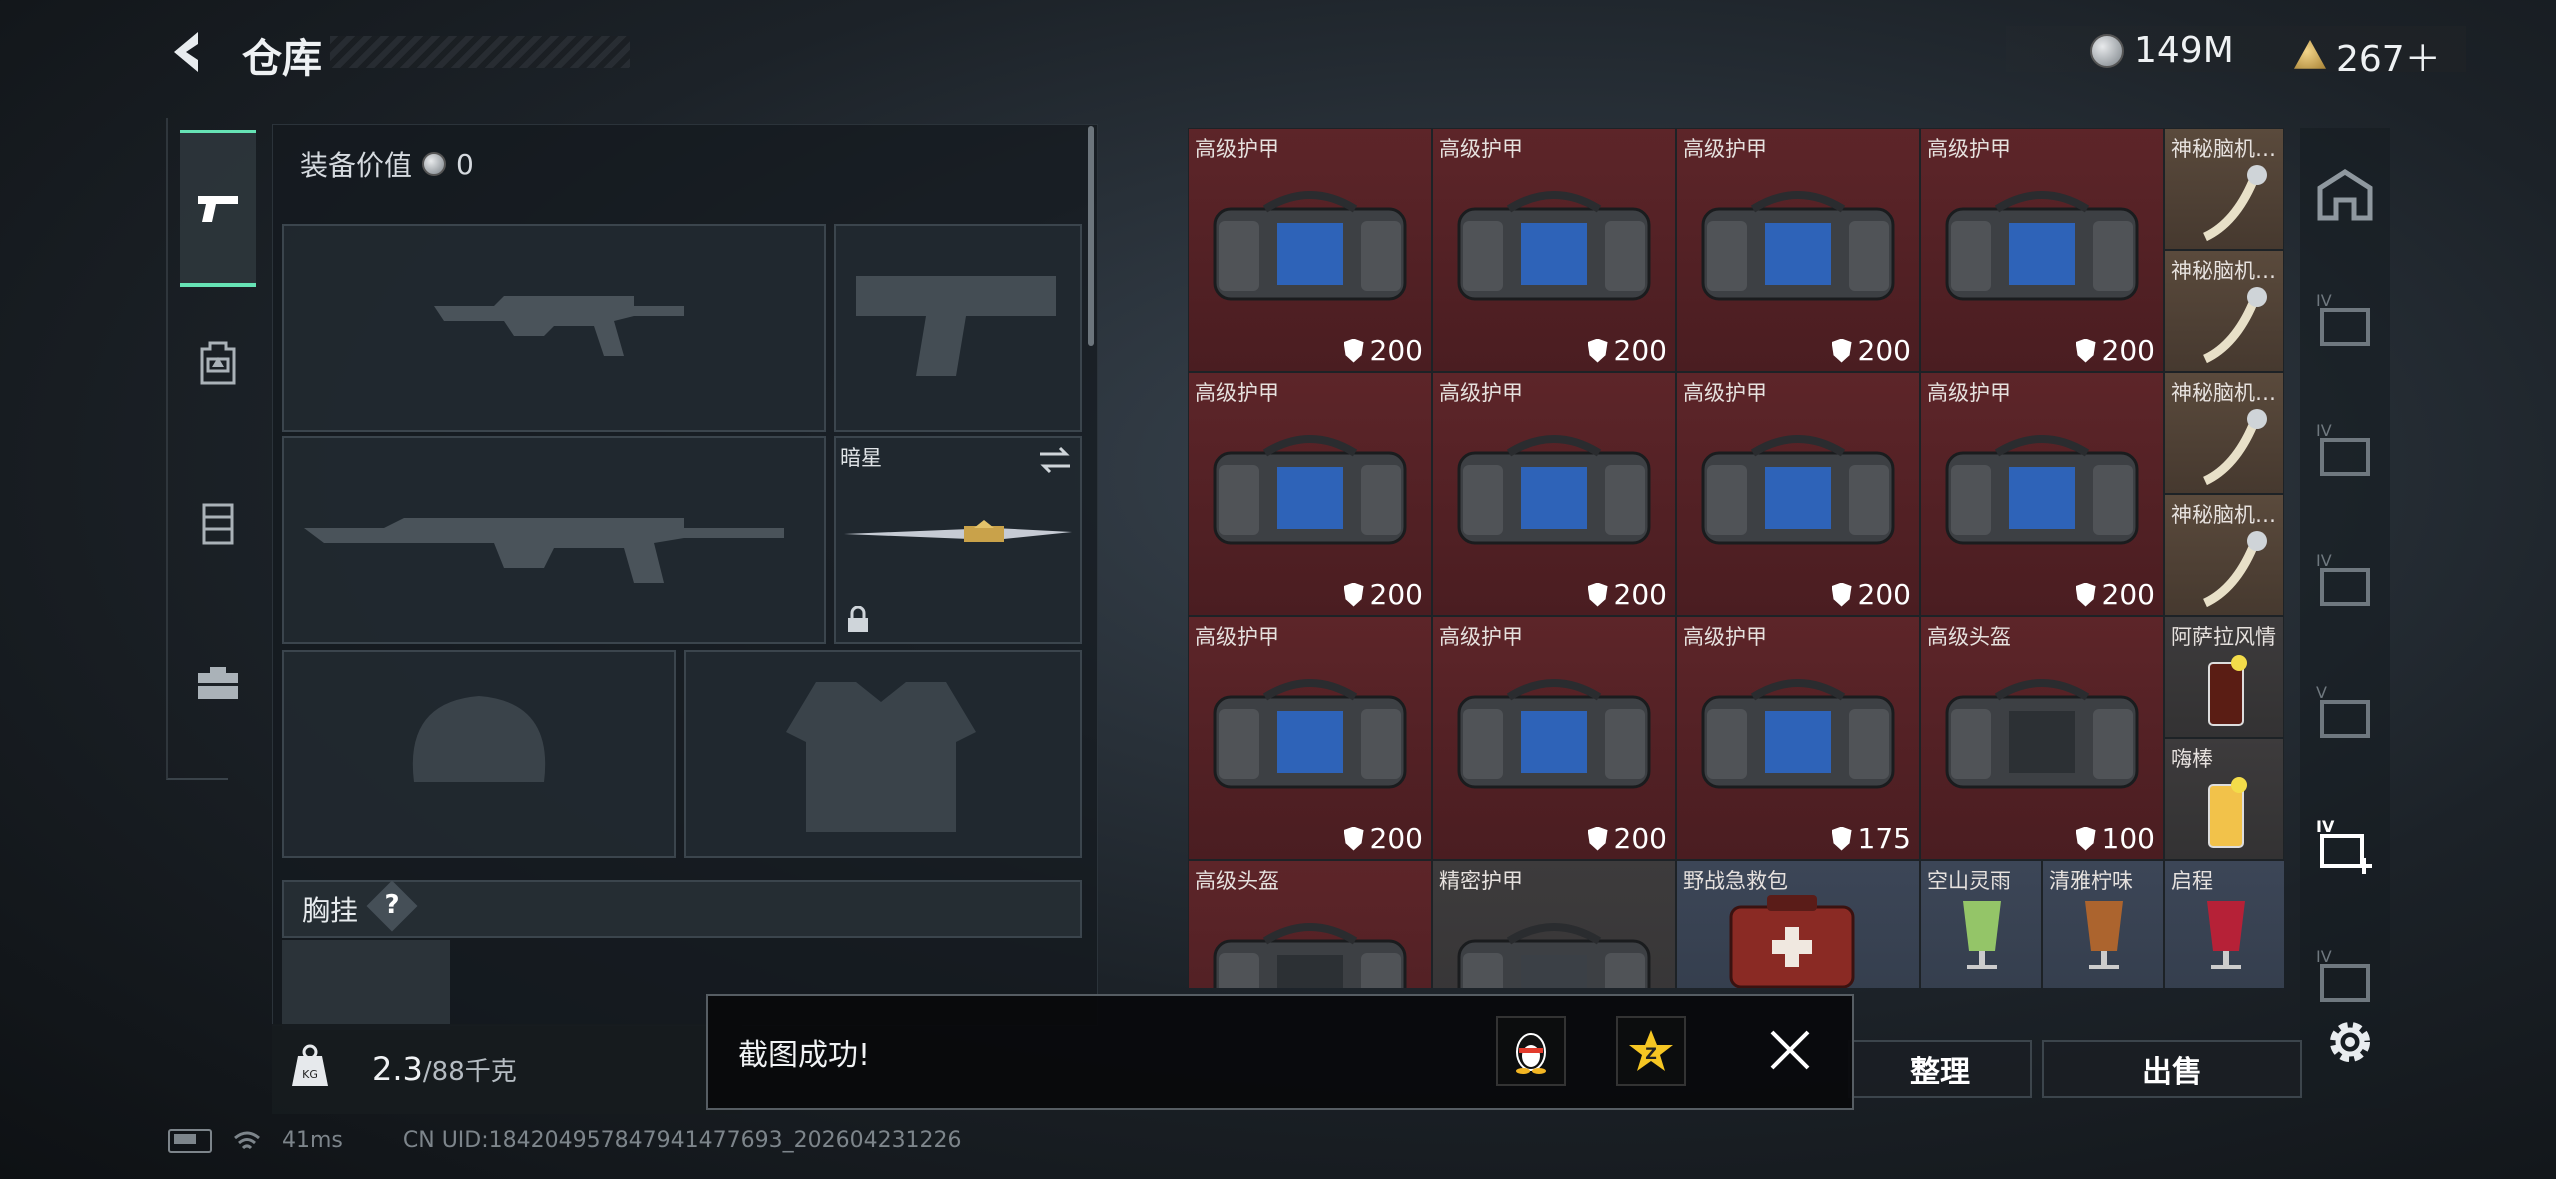  I want to click on equipment-value: 装备价值 0, so click(387, 164).